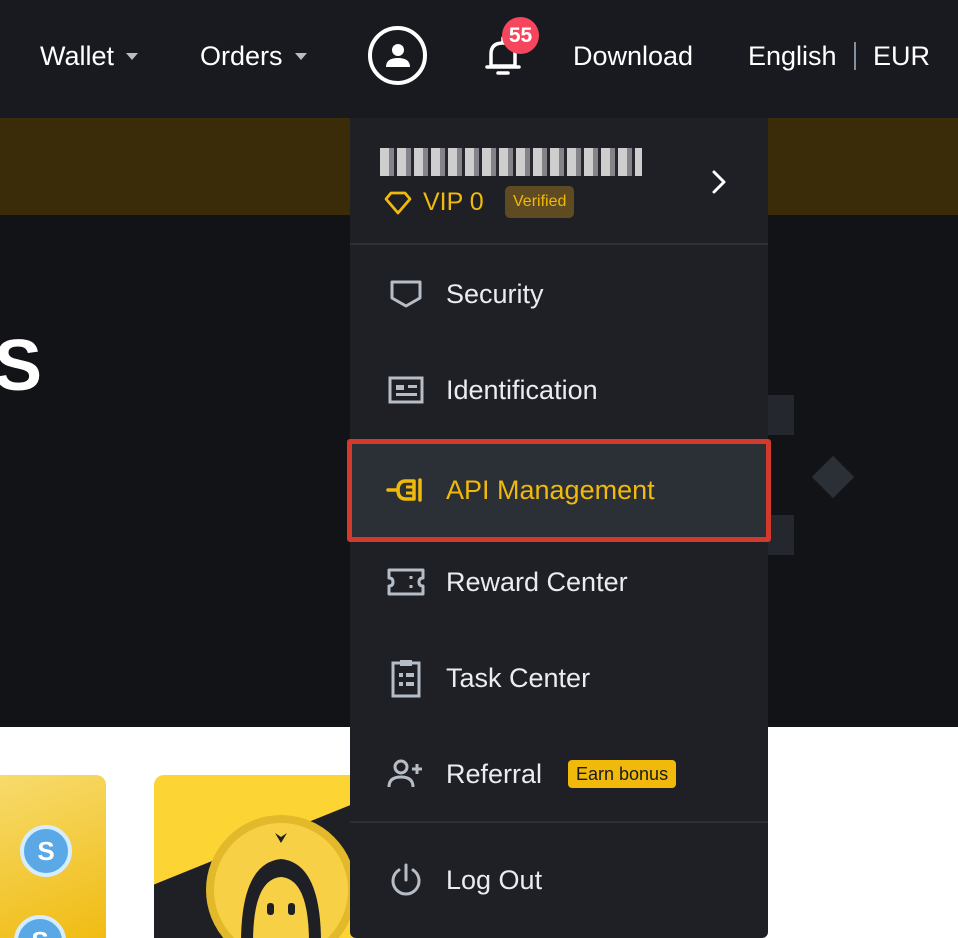  Describe the element at coordinates (559, 490) in the screenshot. I see `highlight-annotation` at that location.